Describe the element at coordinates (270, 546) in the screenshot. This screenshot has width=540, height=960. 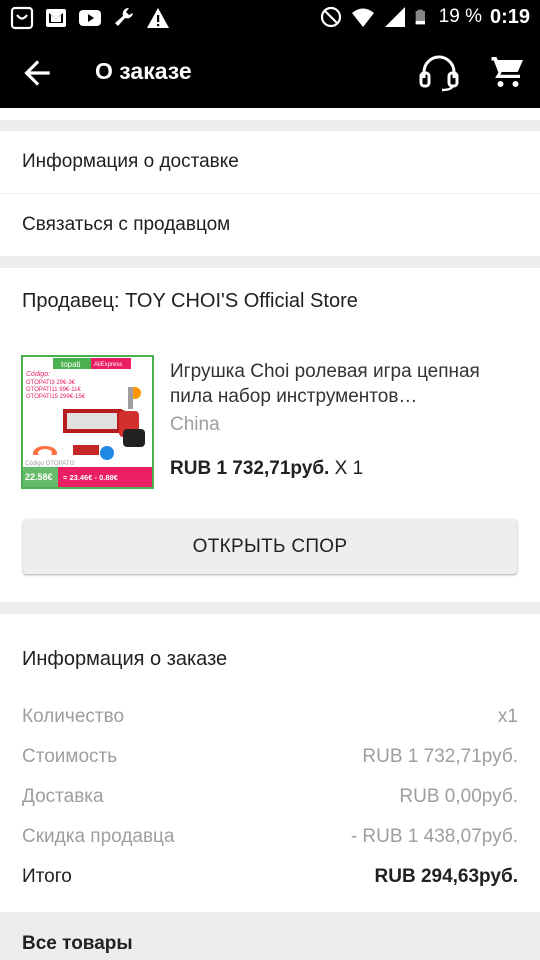
I see `open-dispute-button: ОТКРЫТЬ СПОР` at that location.